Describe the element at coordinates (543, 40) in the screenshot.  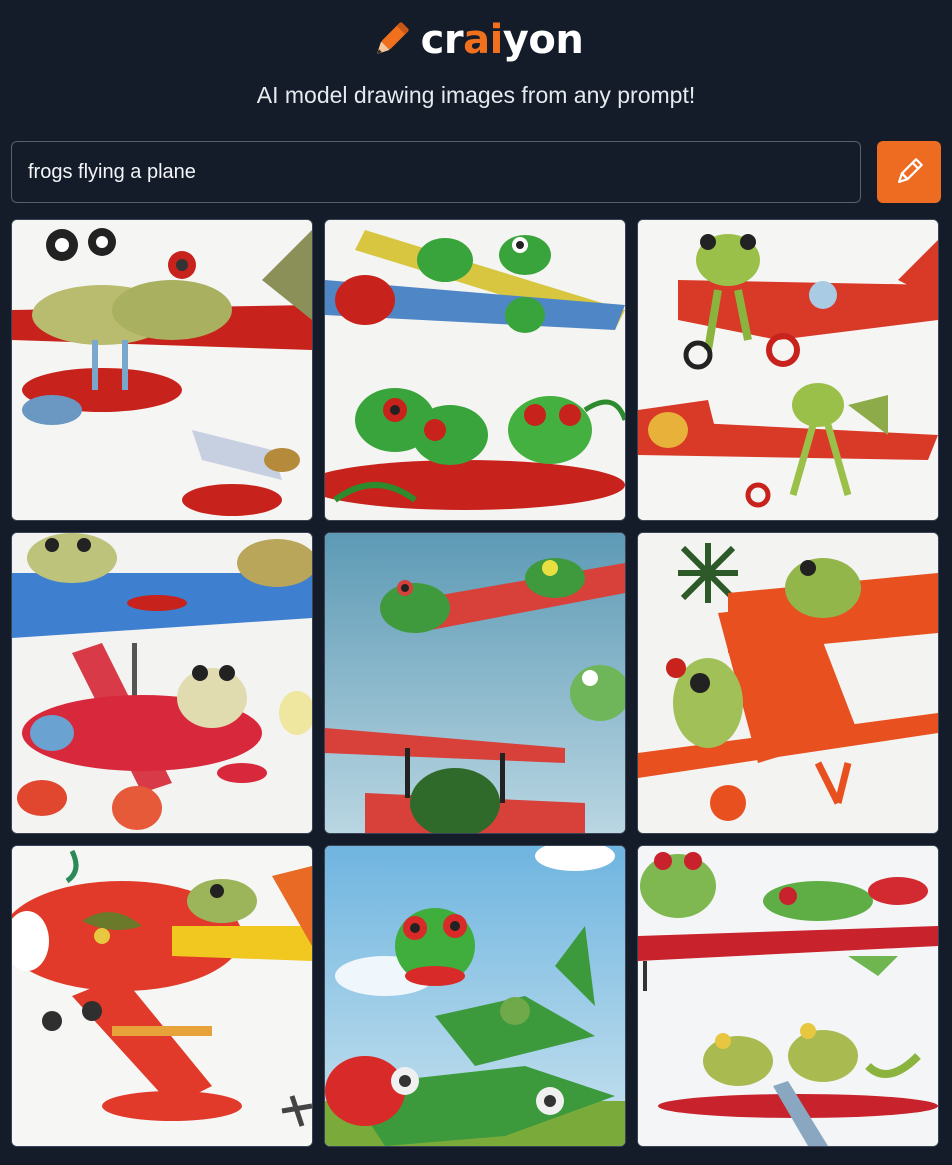
I see `logo-suffix: yon` at that location.